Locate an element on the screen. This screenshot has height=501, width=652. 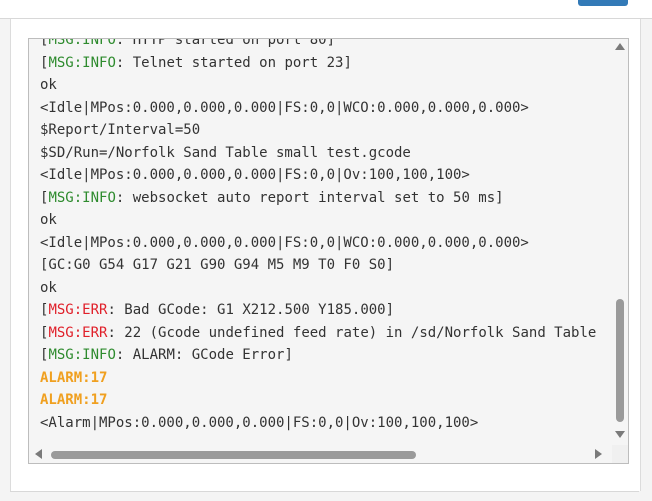
vertical-scrollbar is located at coordinates (620, 242).